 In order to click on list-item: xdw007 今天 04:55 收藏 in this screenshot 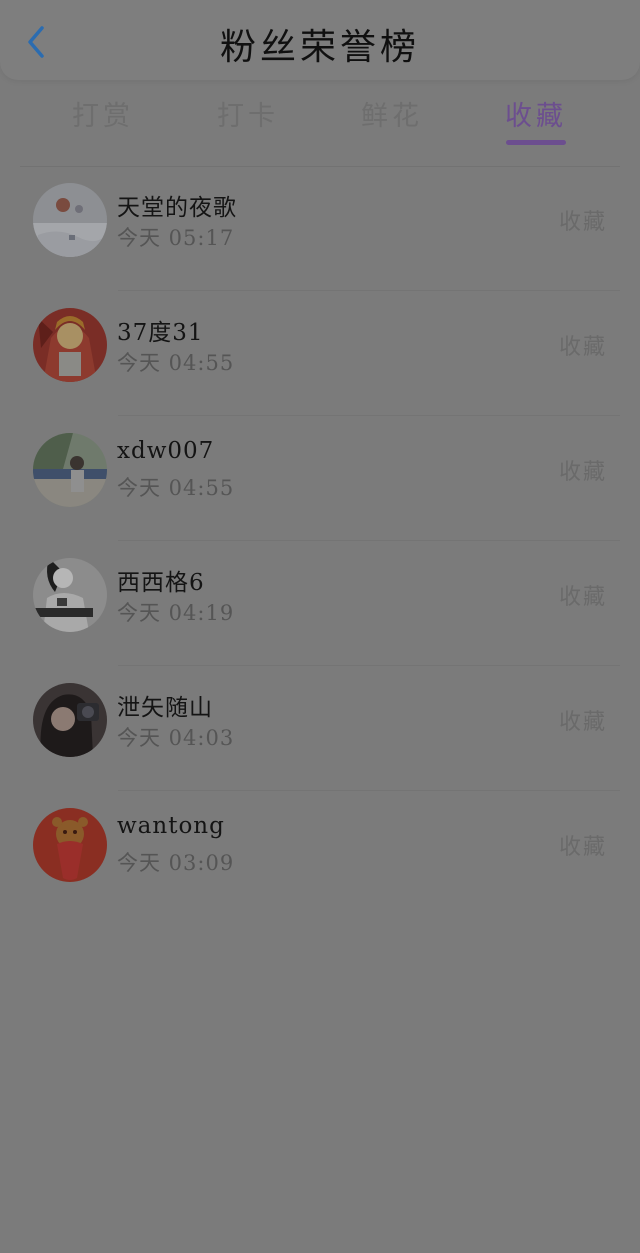, I will do `click(320, 478)`.